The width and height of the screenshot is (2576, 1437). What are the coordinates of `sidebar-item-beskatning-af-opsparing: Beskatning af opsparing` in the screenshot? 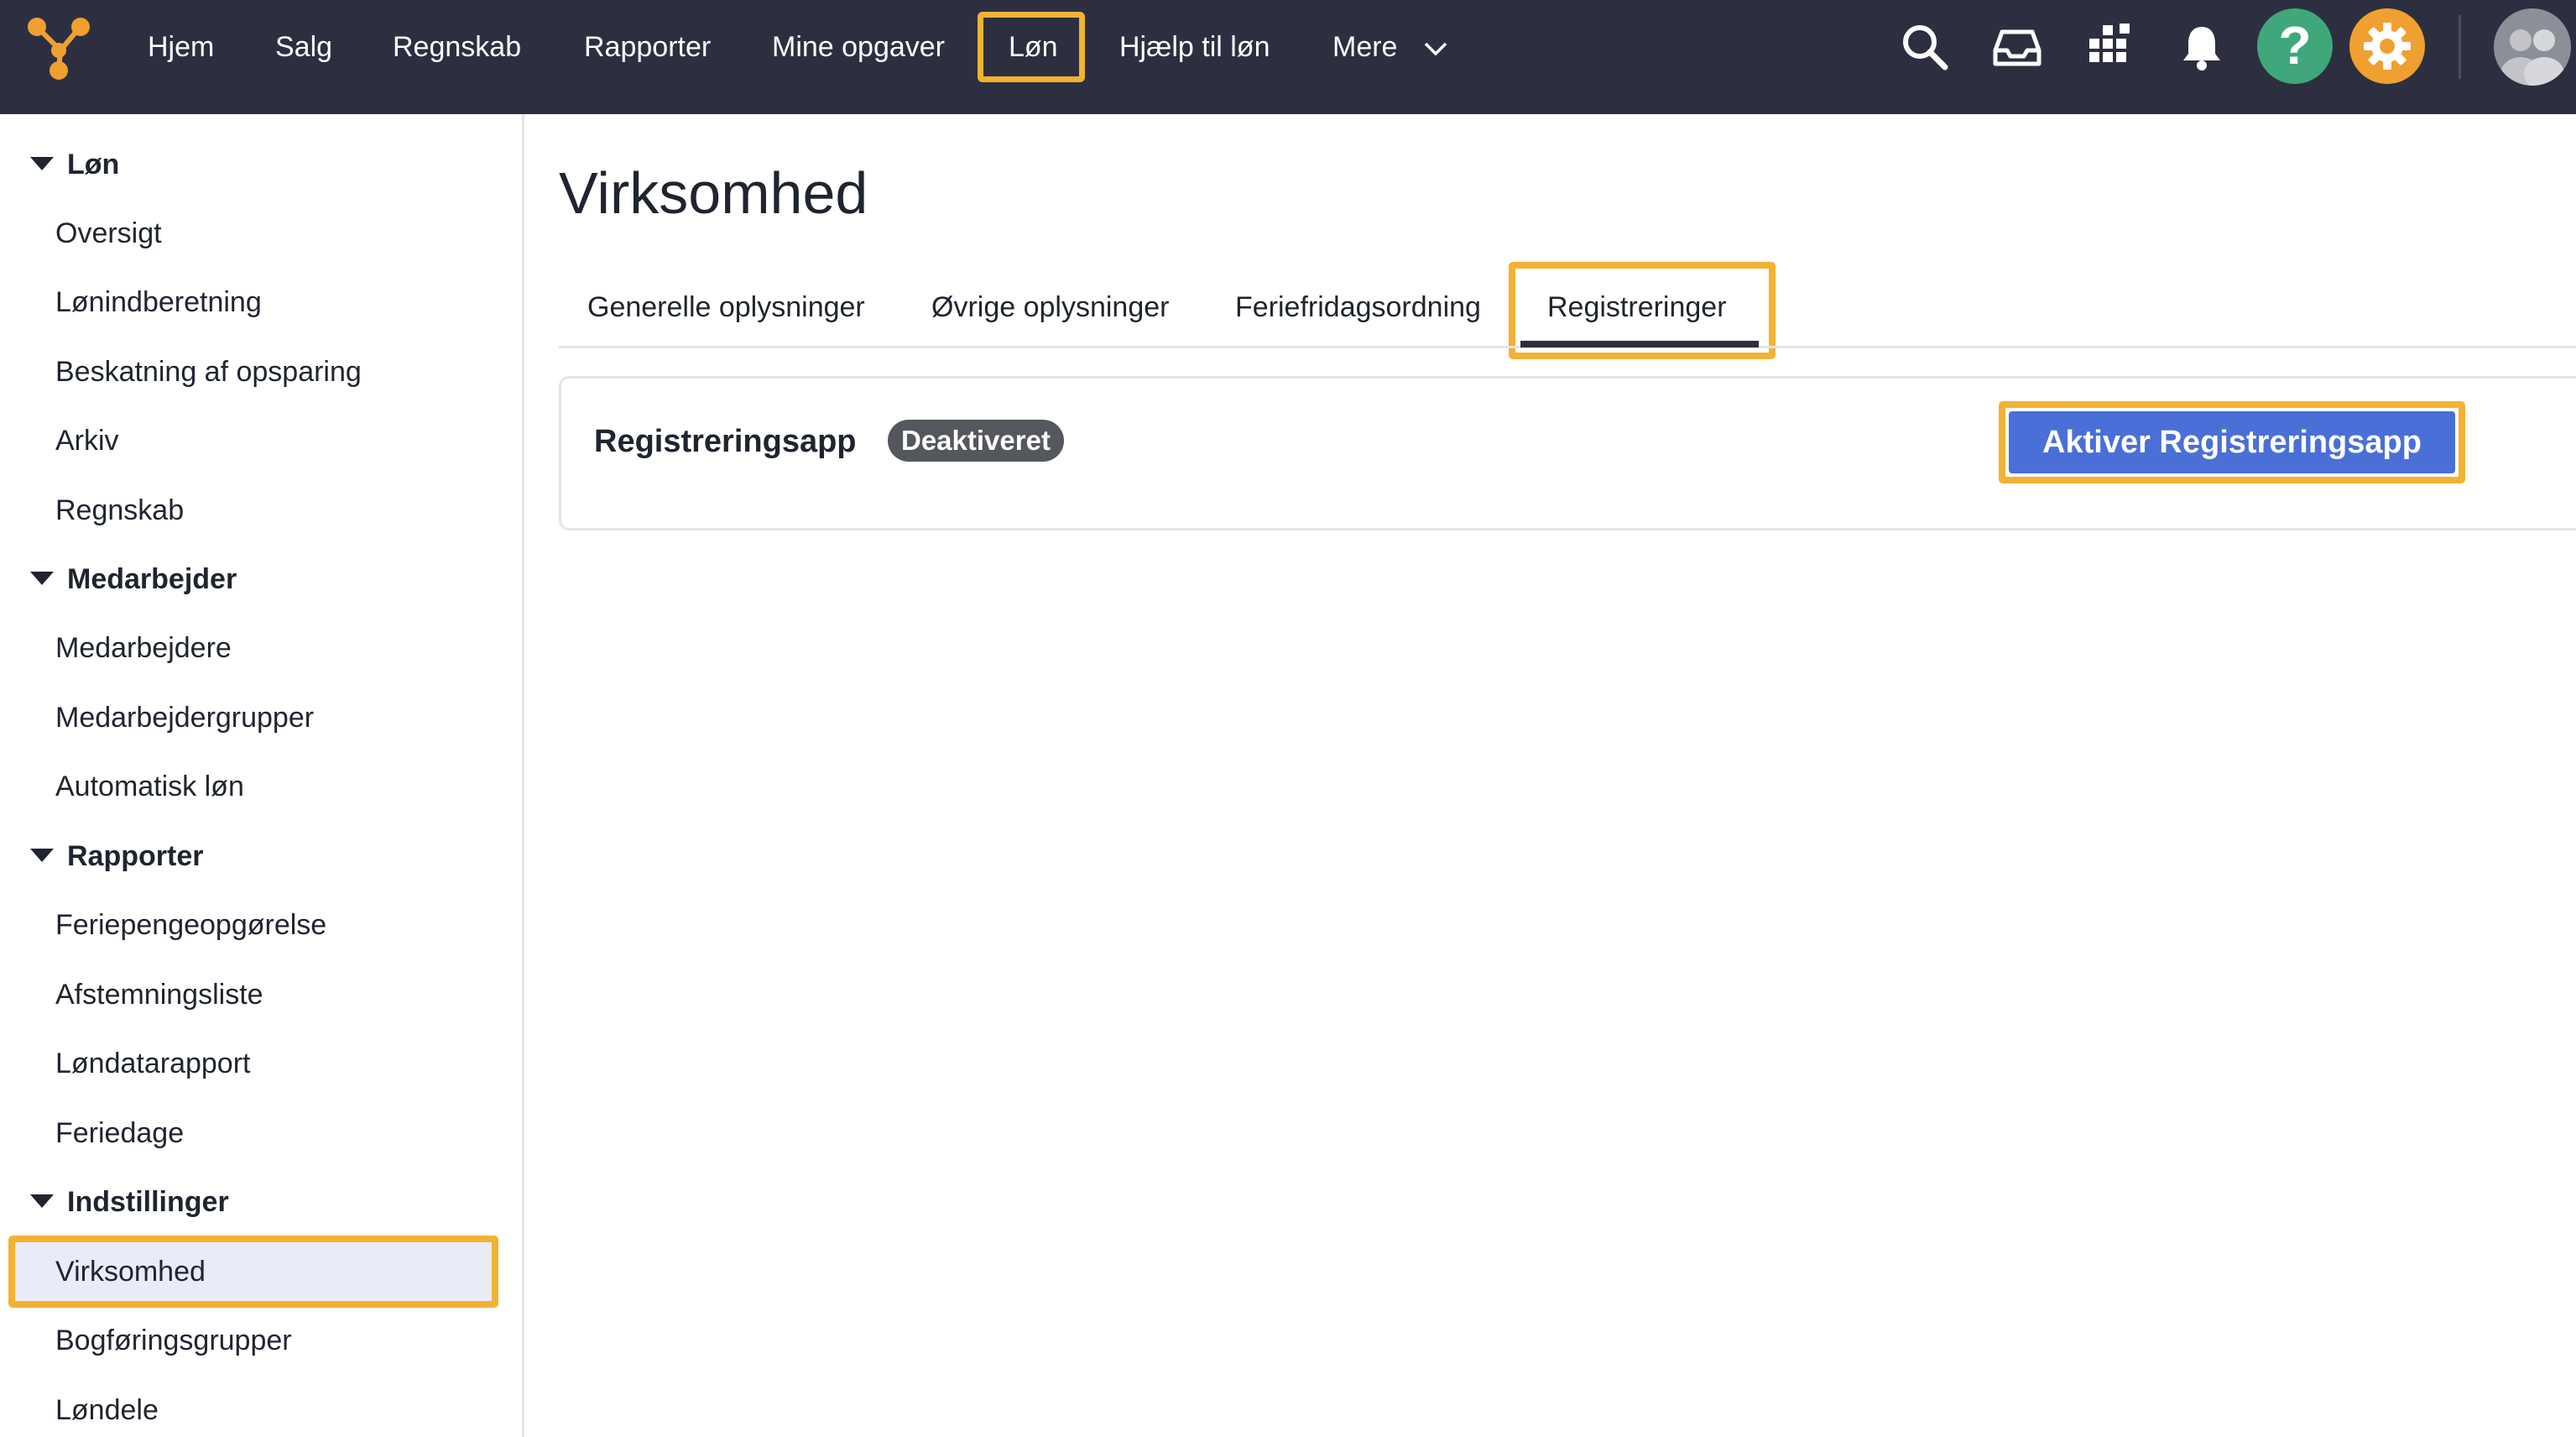 It's located at (208, 372).